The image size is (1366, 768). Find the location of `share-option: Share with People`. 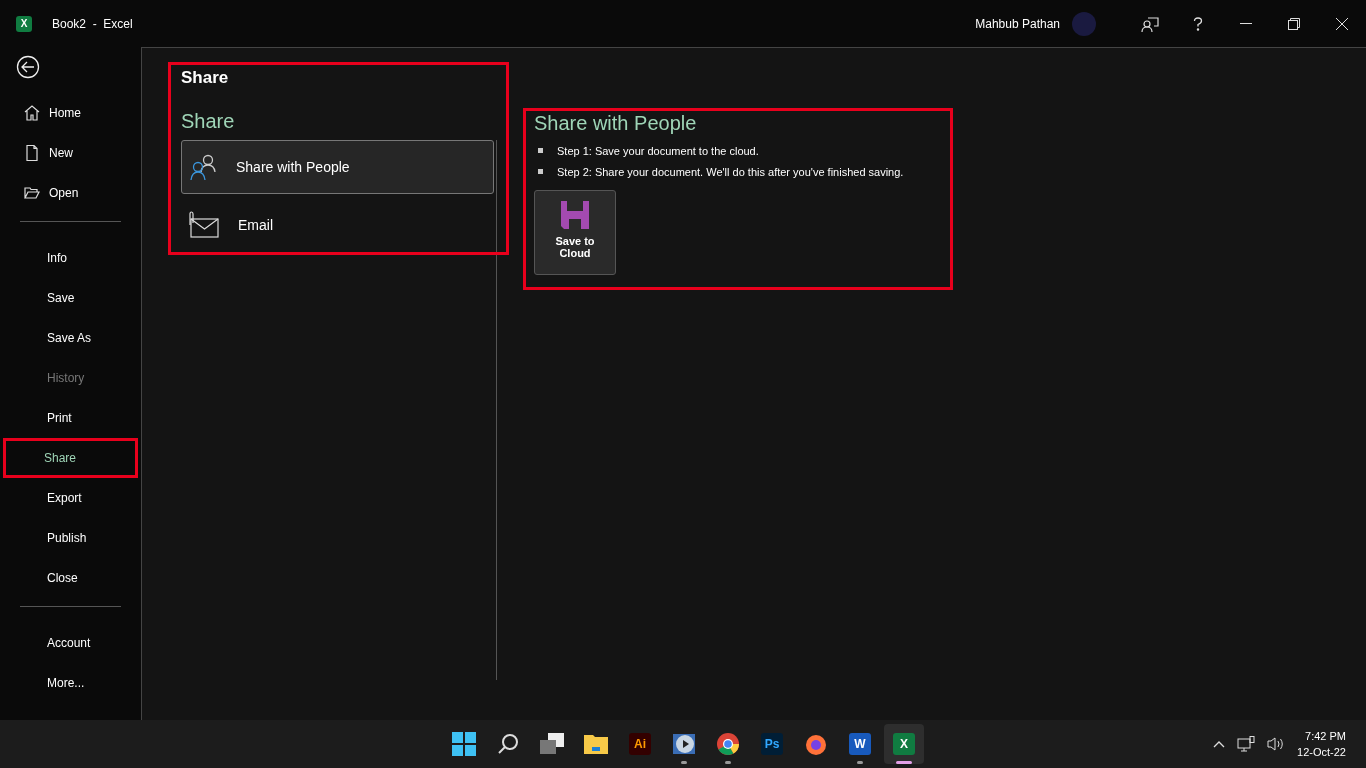

share-option: Share with People is located at coordinates (337, 167).